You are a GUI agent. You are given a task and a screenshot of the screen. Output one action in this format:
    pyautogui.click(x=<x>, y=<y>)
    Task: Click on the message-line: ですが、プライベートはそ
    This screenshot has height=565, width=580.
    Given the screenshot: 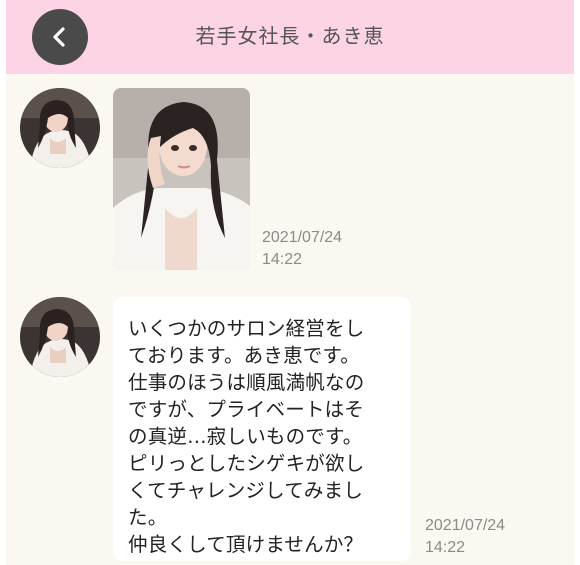 What is the action you would take?
    pyautogui.click(x=246, y=409)
    